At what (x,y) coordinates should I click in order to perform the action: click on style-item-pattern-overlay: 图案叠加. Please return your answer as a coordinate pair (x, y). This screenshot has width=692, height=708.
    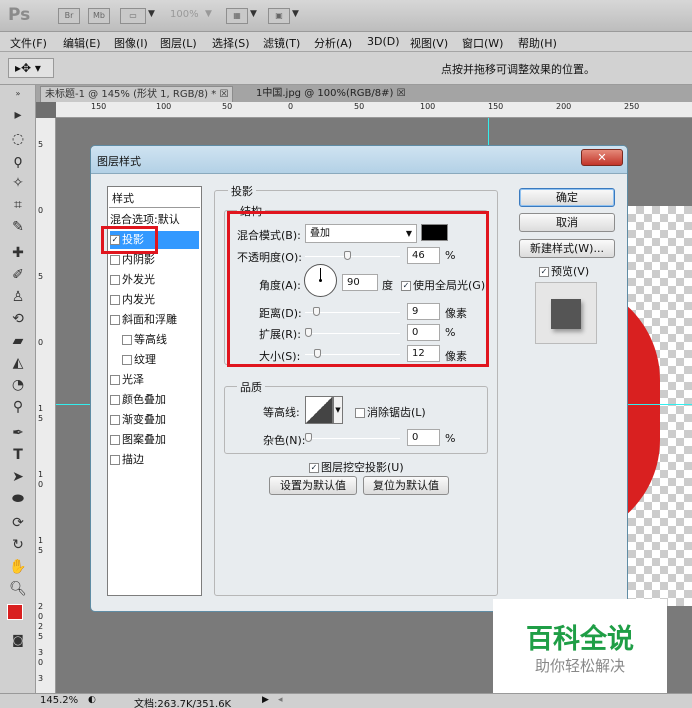
    Looking at the image, I should click on (154, 440).